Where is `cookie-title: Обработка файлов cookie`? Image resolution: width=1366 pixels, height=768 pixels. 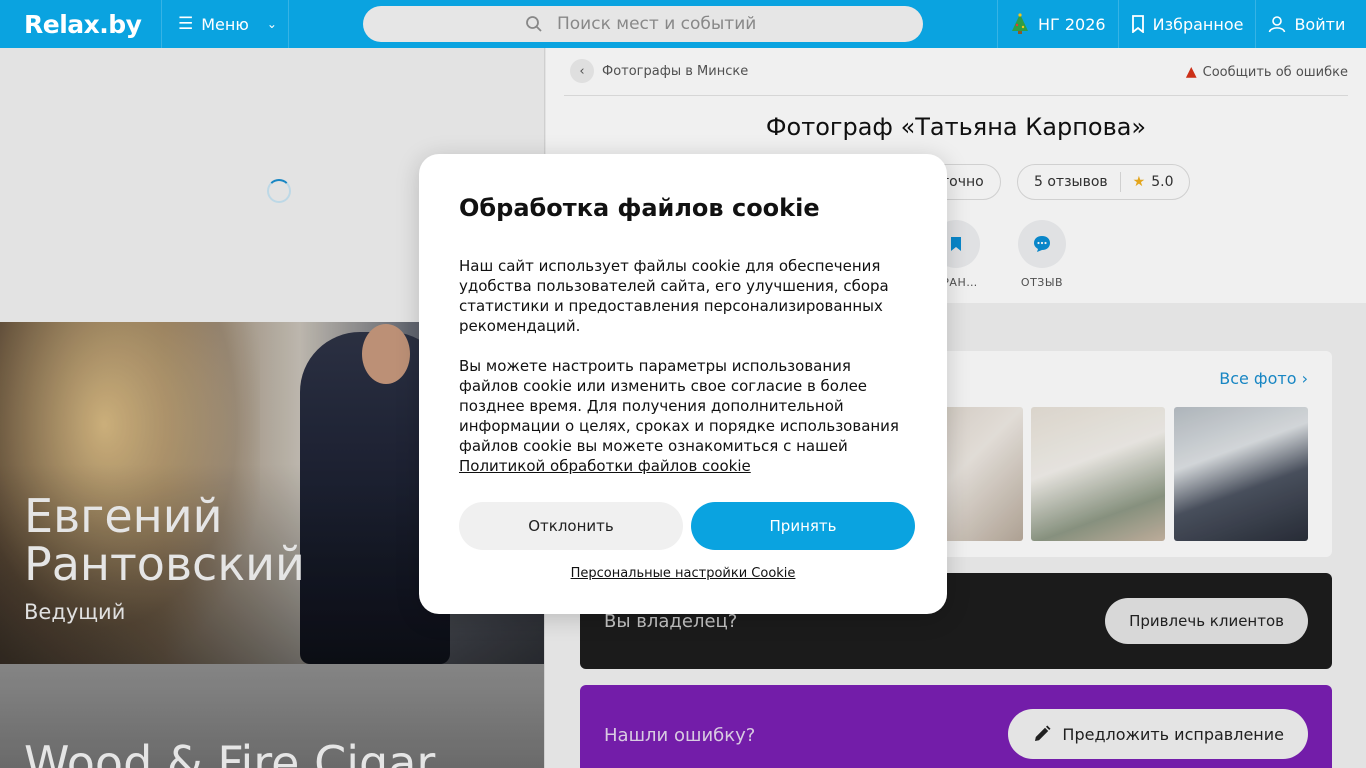
cookie-title: Обработка файлов cookie is located at coordinates (639, 208).